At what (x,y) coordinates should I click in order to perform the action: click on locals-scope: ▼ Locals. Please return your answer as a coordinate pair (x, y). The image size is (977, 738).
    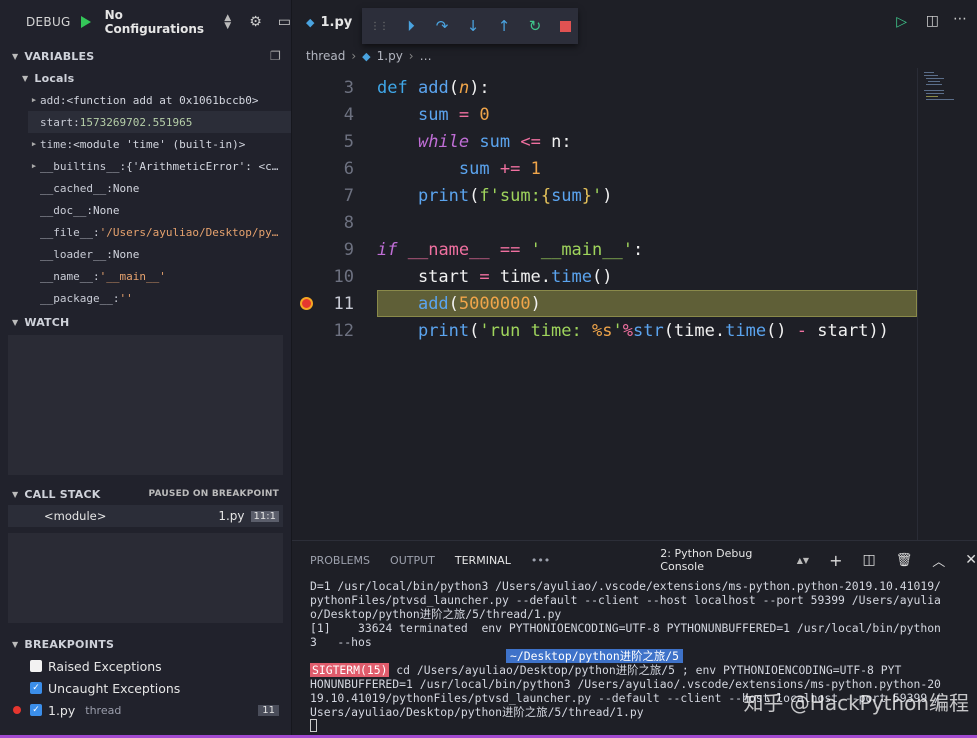
    Looking at the image, I should click on (145, 78).